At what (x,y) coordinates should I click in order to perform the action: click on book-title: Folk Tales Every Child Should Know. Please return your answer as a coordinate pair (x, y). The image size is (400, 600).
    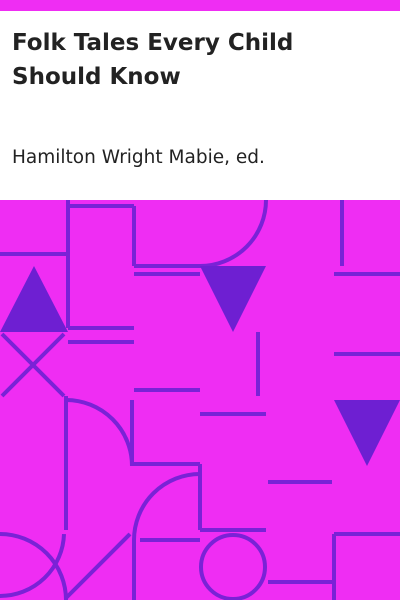
    Looking at the image, I should click on (153, 60).